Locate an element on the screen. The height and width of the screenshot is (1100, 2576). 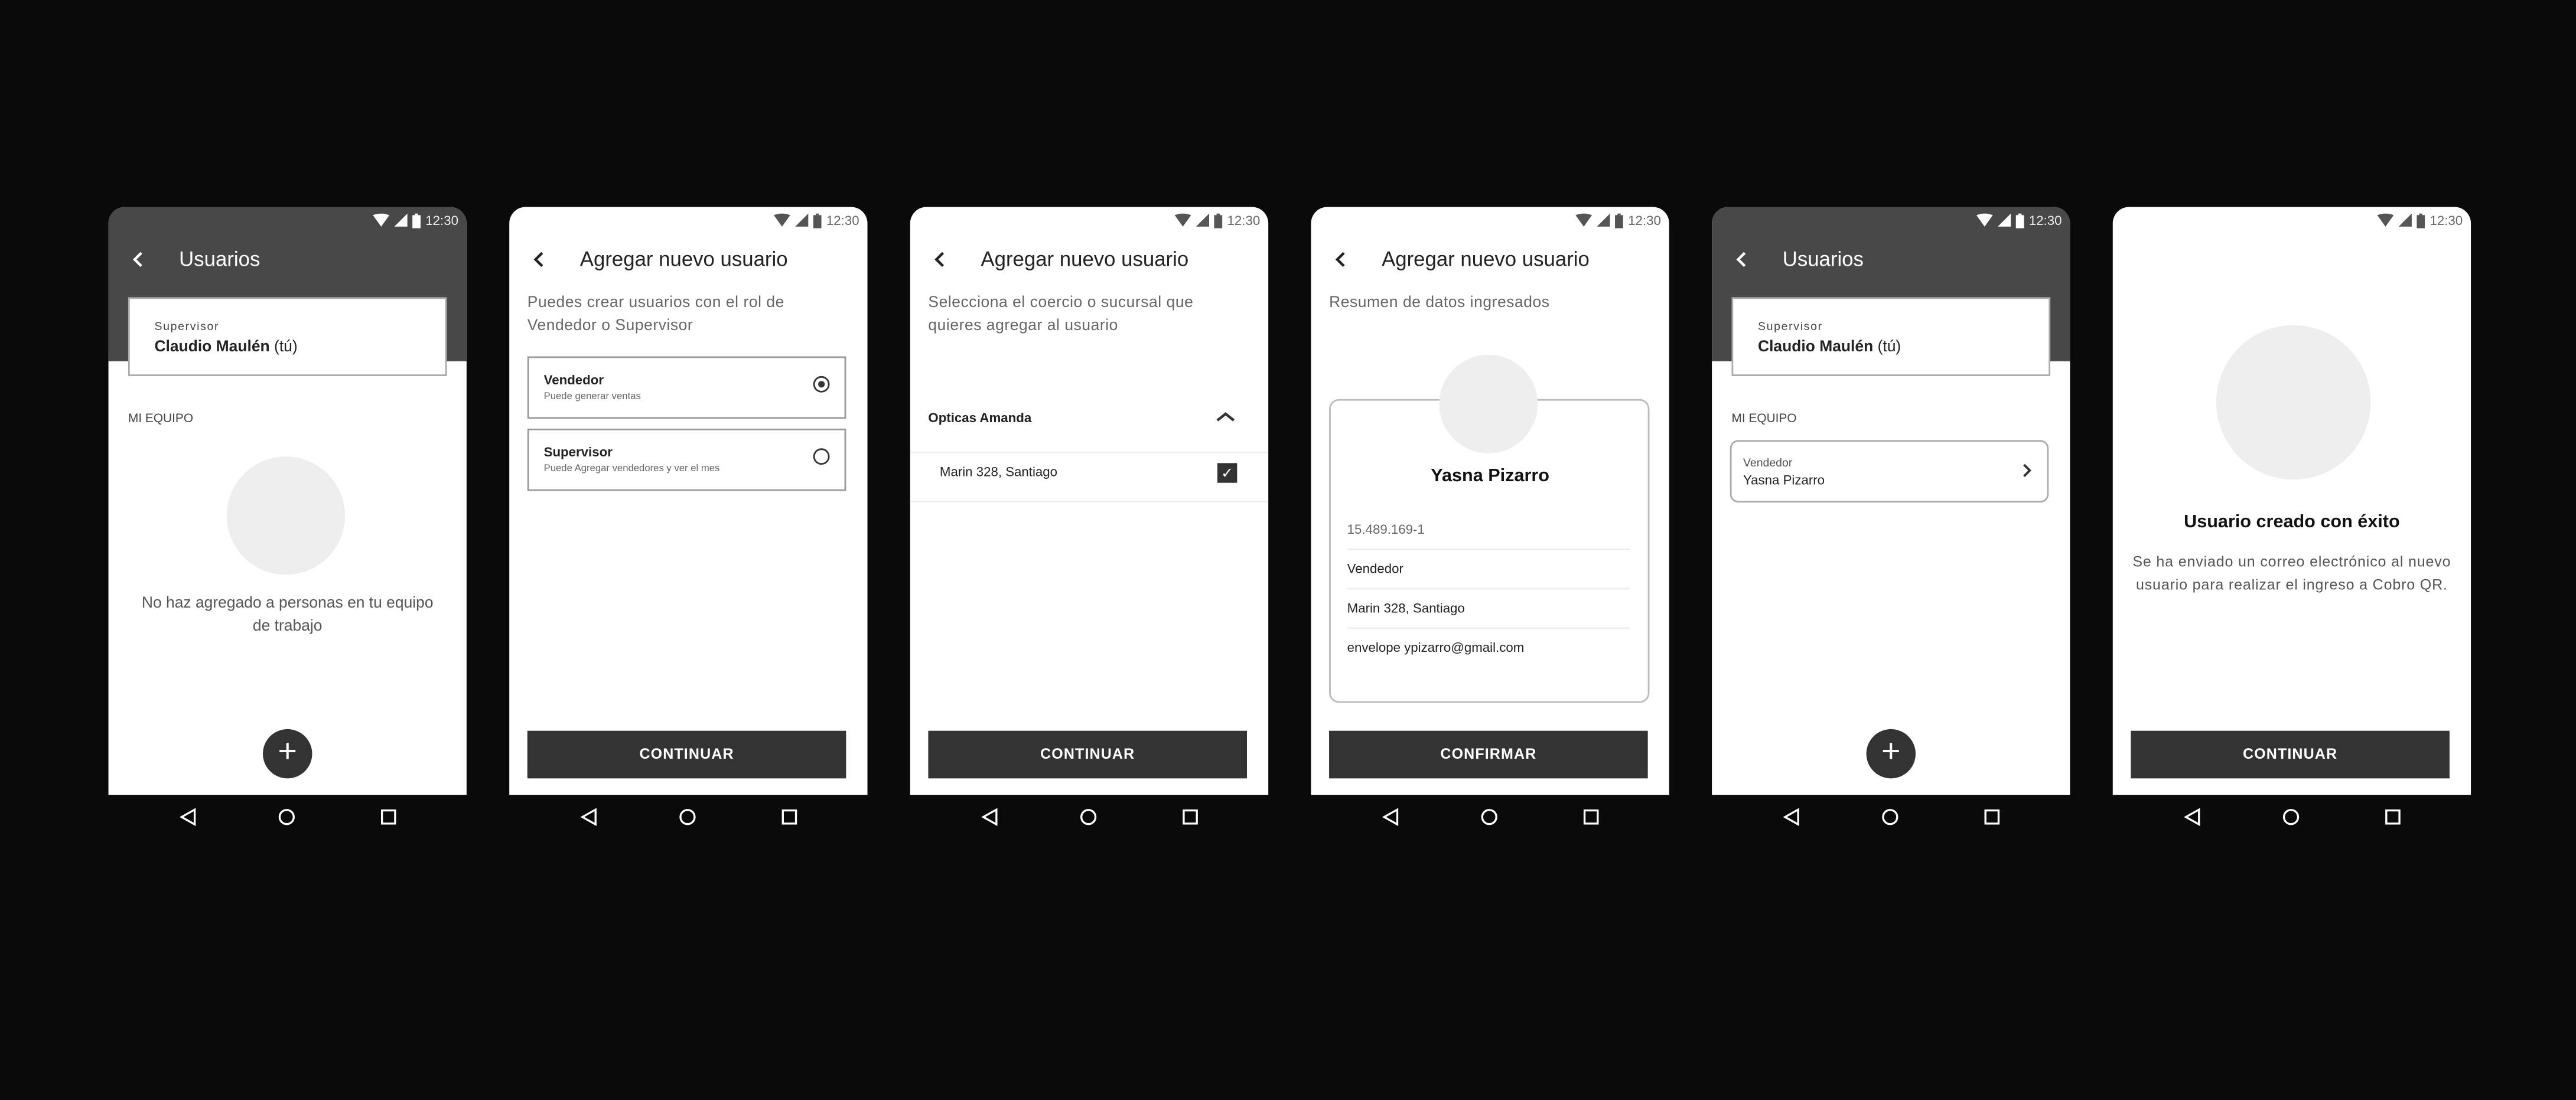
empty-illustration is located at coordinates (286, 515).